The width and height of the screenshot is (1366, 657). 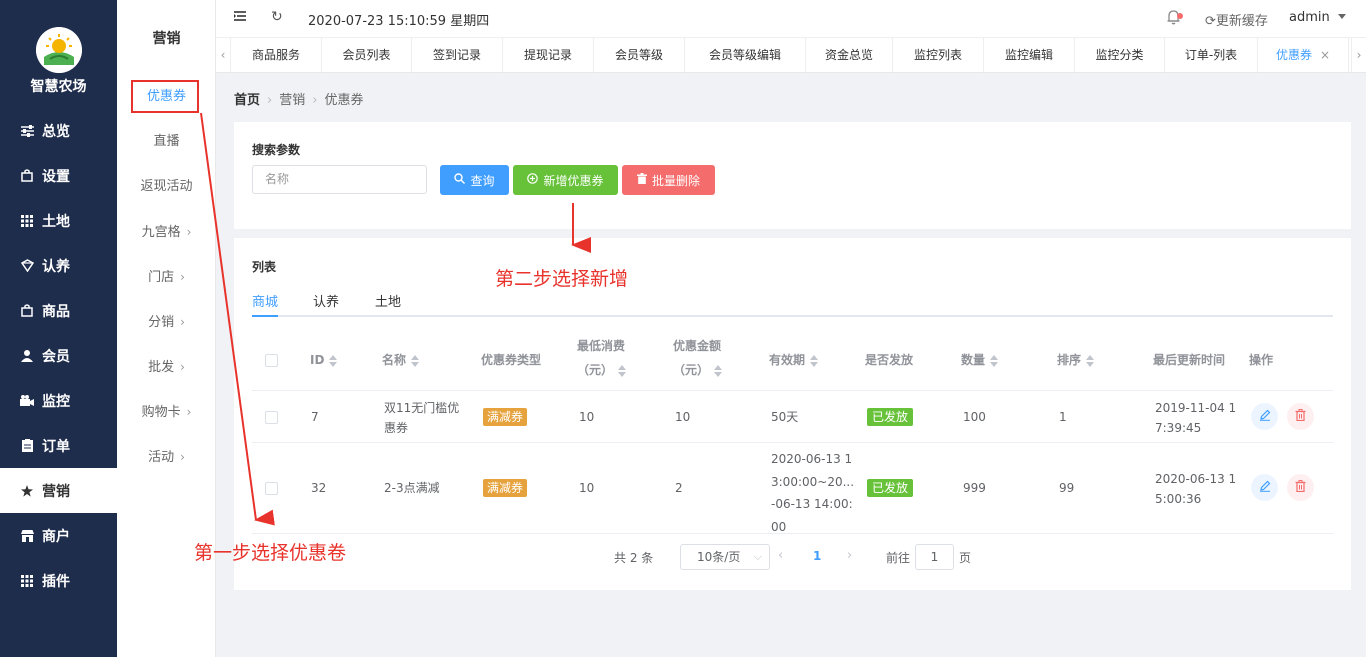 What do you see at coordinates (276, 150) in the screenshot?
I see `search-params-label: 搜索参数` at bounding box center [276, 150].